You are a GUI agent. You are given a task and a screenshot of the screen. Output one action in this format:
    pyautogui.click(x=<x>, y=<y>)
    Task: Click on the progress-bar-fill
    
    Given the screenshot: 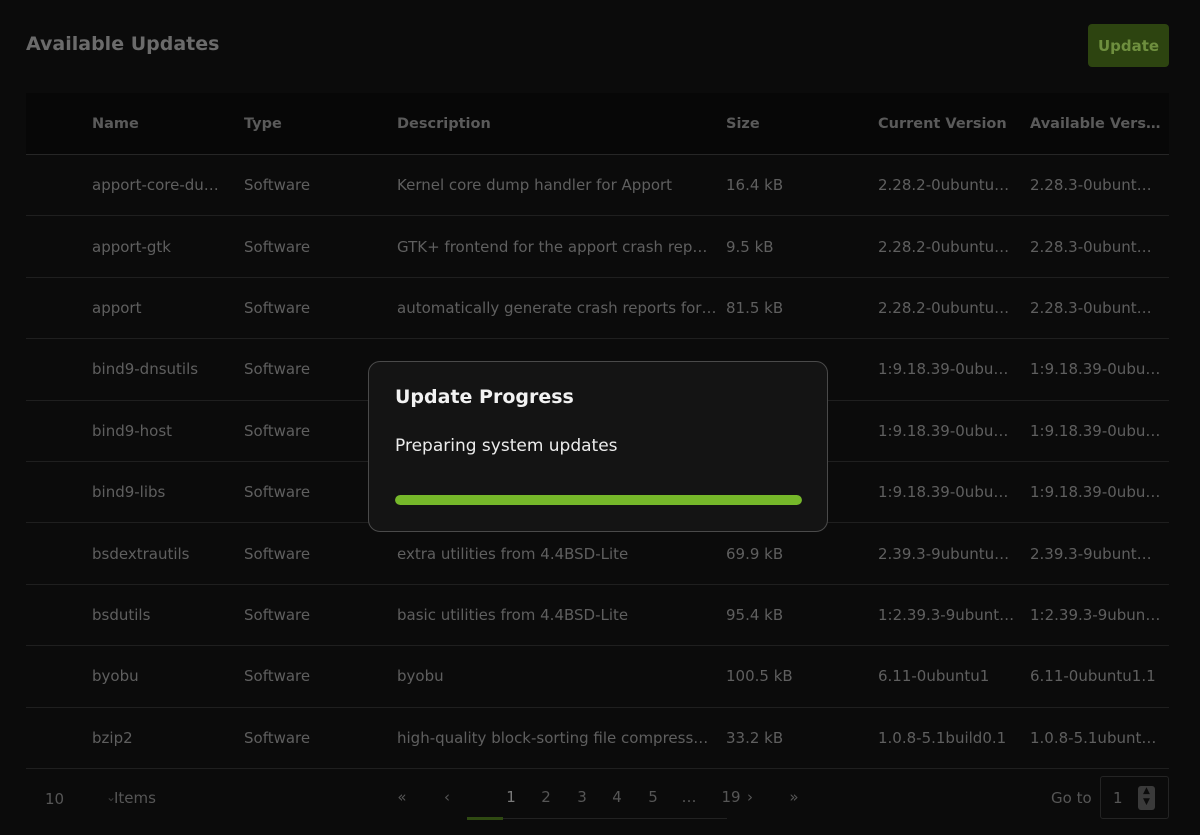 What is the action you would take?
    pyautogui.click(x=598, y=500)
    